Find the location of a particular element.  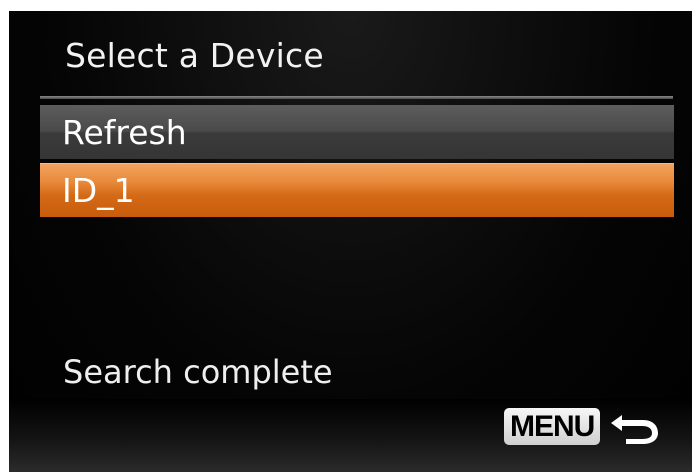

status-message: Search complete is located at coordinates (198, 372).